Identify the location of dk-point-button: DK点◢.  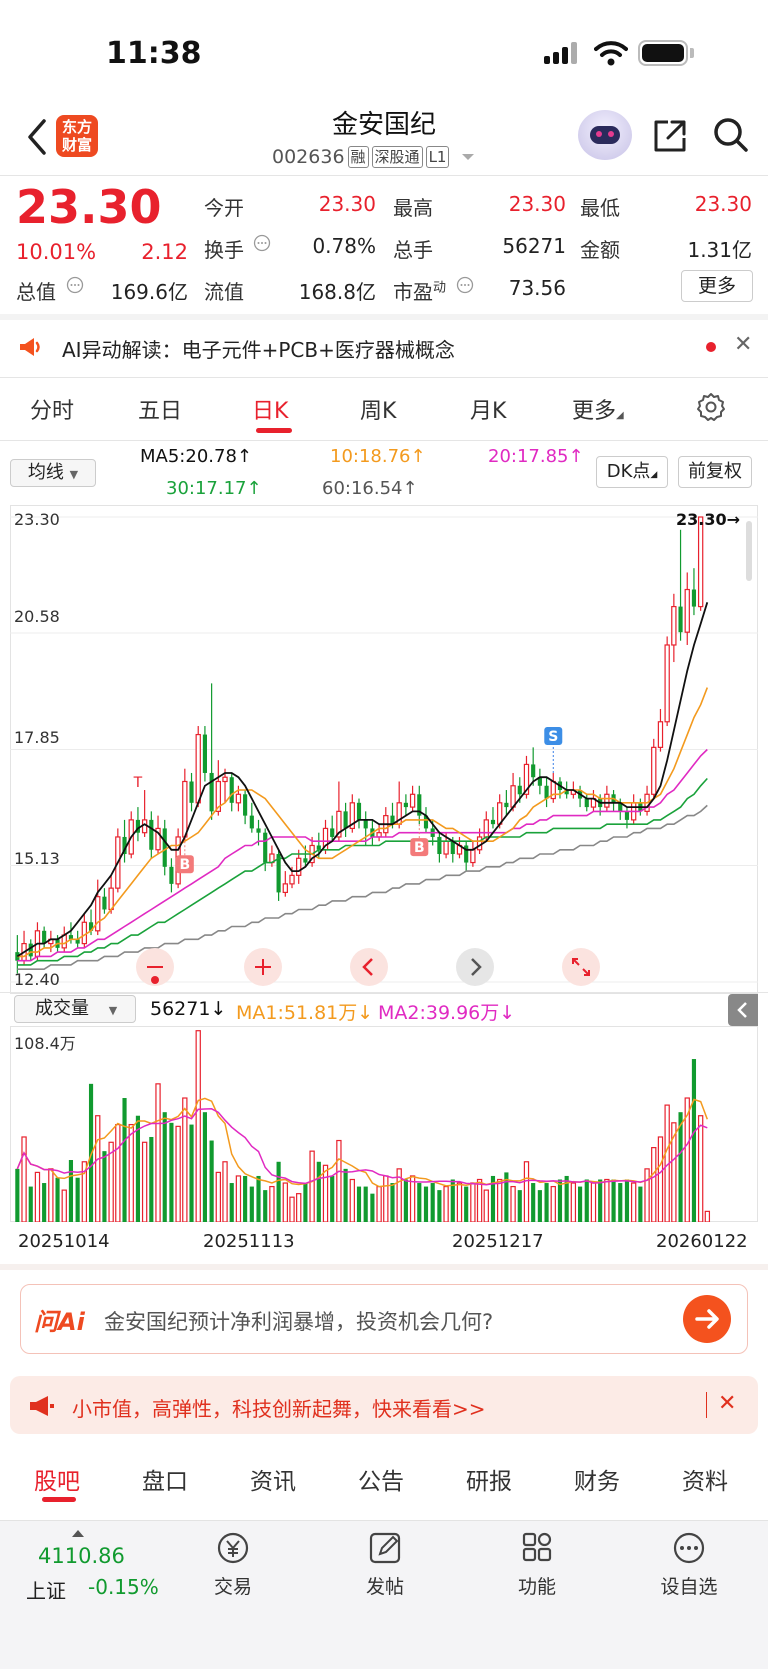
(632, 472).